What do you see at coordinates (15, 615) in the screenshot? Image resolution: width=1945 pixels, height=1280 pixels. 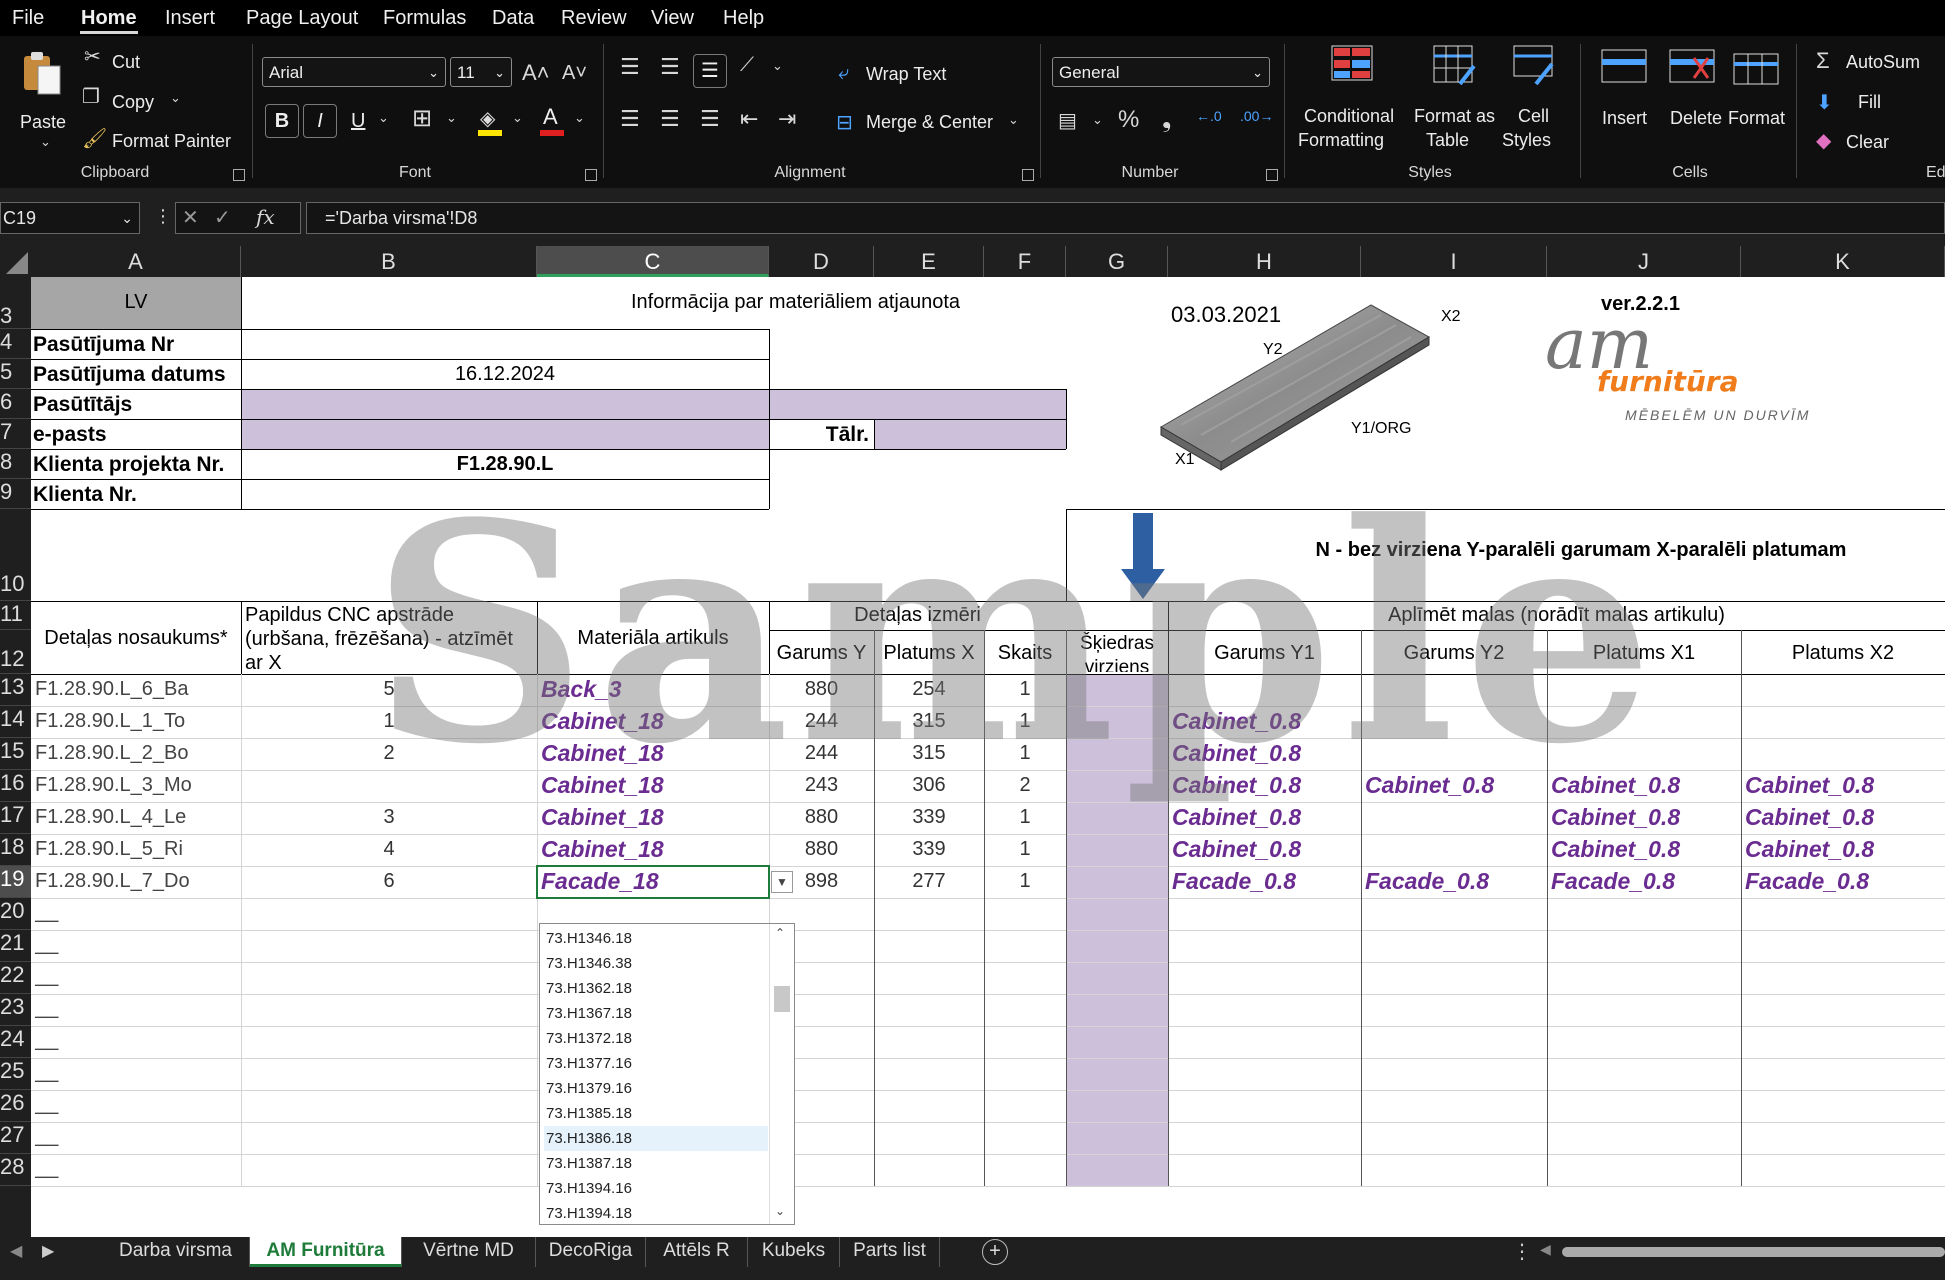 I see `row-header: 11` at bounding box center [15, 615].